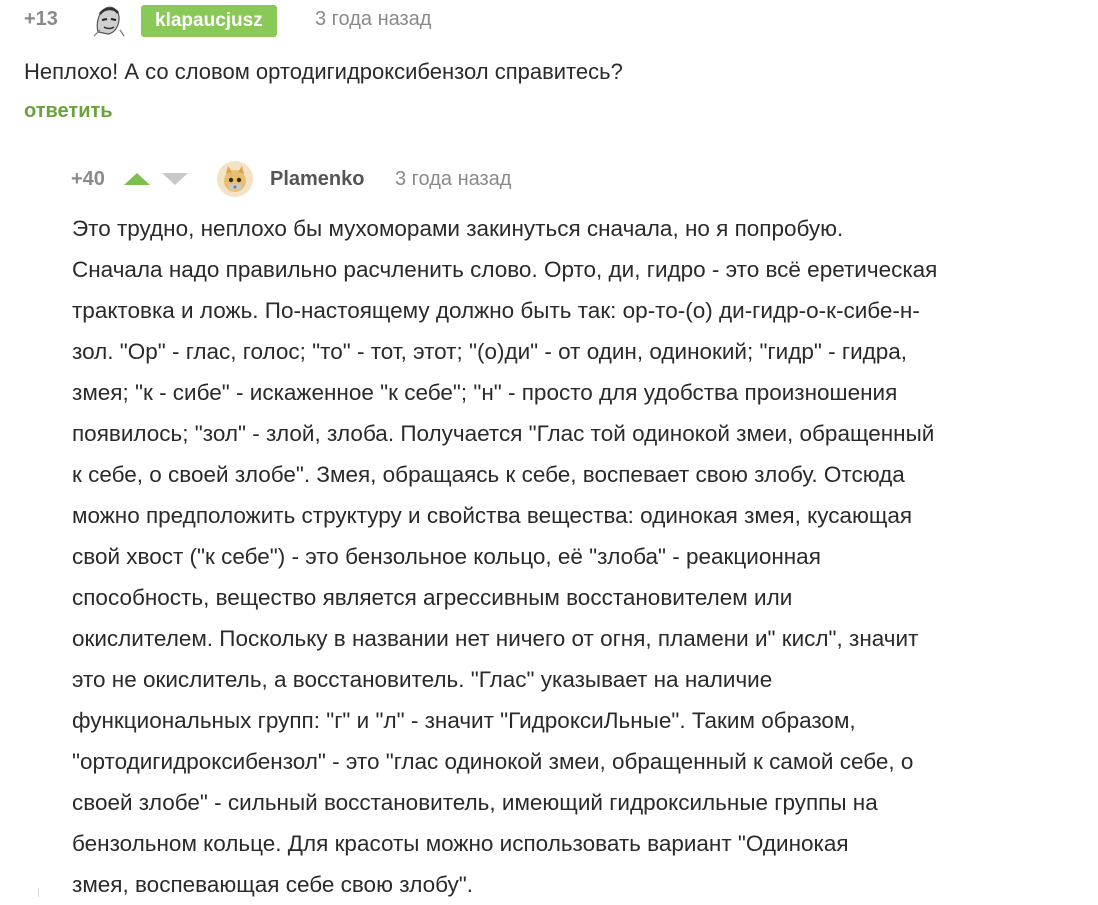 This screenshot has width=1098, height=905. I want to click on avatar-sketch-icon, so click(108, 20).